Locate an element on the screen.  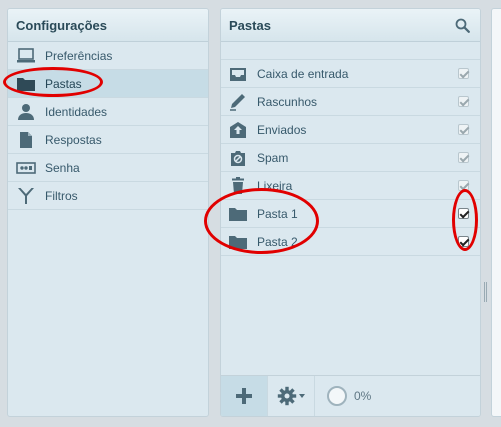
nav-item-identidades: Identidades is located at coordinates (108, 112).